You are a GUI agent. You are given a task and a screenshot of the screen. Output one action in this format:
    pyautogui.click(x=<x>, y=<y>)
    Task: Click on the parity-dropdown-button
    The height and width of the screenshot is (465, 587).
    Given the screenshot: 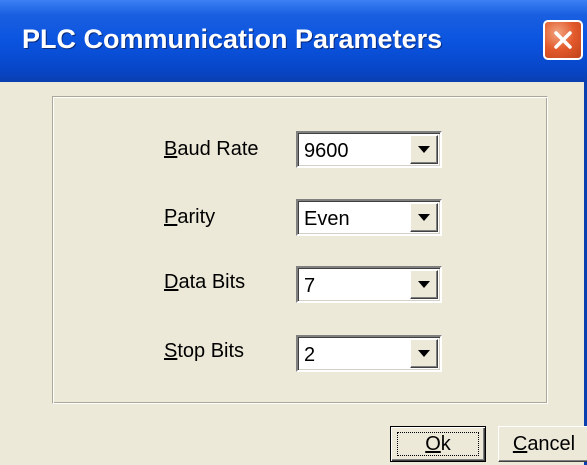 What is the action you would take?
    pyautogui.click(x=424, y=217)
    